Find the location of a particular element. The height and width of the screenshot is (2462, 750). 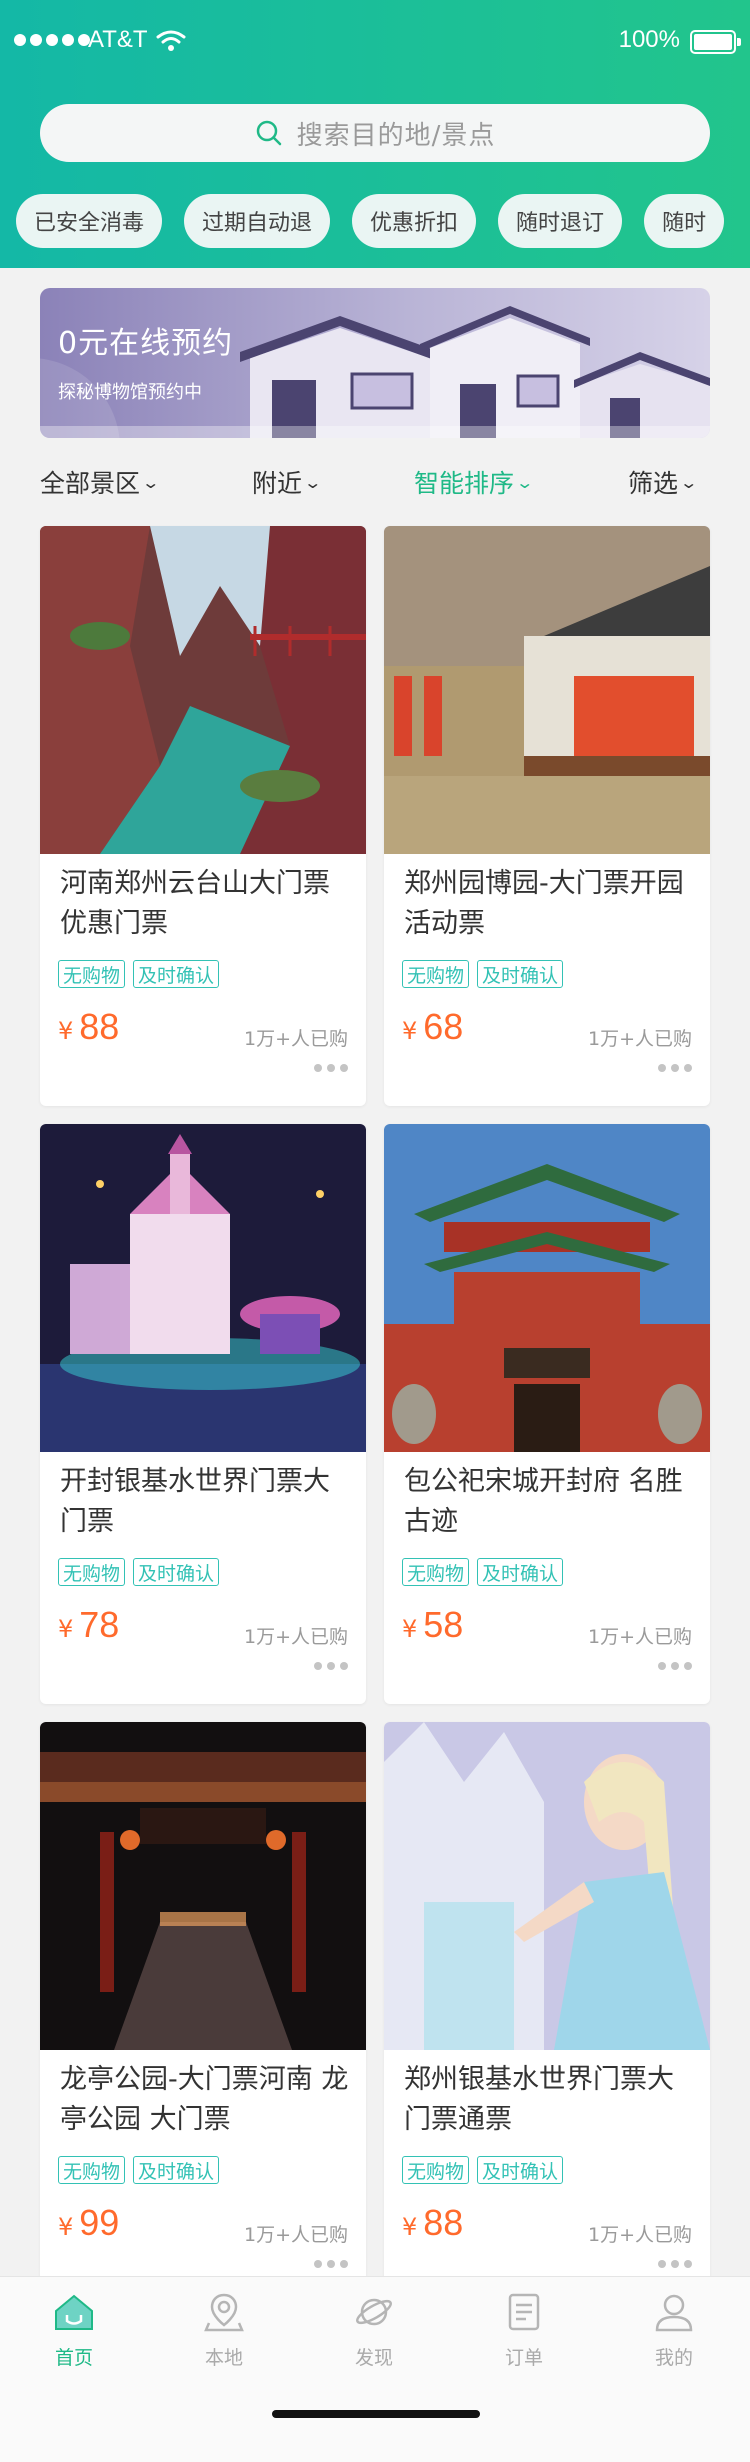

tag-row: 已安全消毒 过期自动退 优惠折扣 随时退订 随时 is located at coordinates (370, 221).